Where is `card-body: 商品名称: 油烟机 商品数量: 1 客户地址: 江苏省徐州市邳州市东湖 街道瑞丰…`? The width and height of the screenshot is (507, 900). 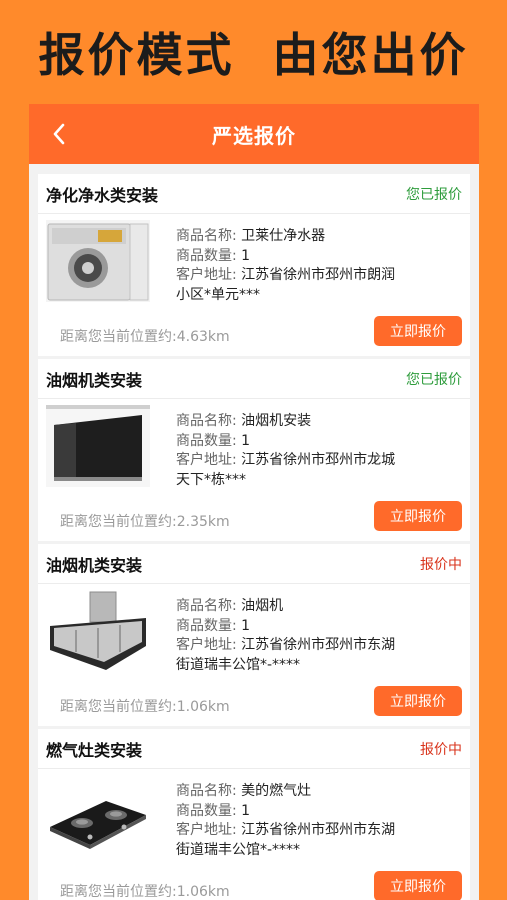 card-body: 商品名称: 油烟机 商品数量: 1 客户地址: 江苏省徐州市邳州市东湖 街道瑞丰… is located at coordinates (254, 634).